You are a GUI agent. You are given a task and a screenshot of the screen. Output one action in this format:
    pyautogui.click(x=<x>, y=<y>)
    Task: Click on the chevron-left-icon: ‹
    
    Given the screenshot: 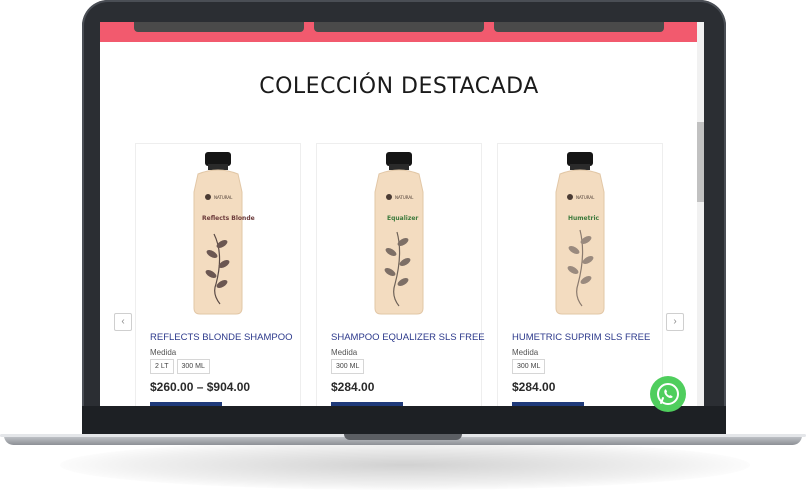 What is the action you would take?
    pyautogui.click(x=123, y=321)
    